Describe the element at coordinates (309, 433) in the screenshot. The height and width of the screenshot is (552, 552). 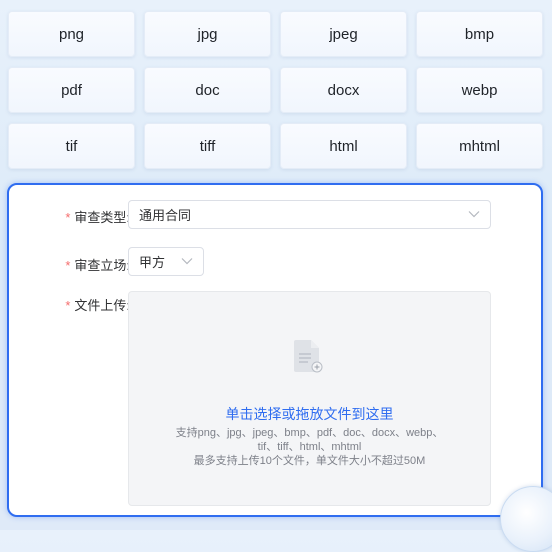
I see `upload-hint-formats: 支持png、jpg、jpeg、bmp、pdf、doc、docx、webp、` at that location.